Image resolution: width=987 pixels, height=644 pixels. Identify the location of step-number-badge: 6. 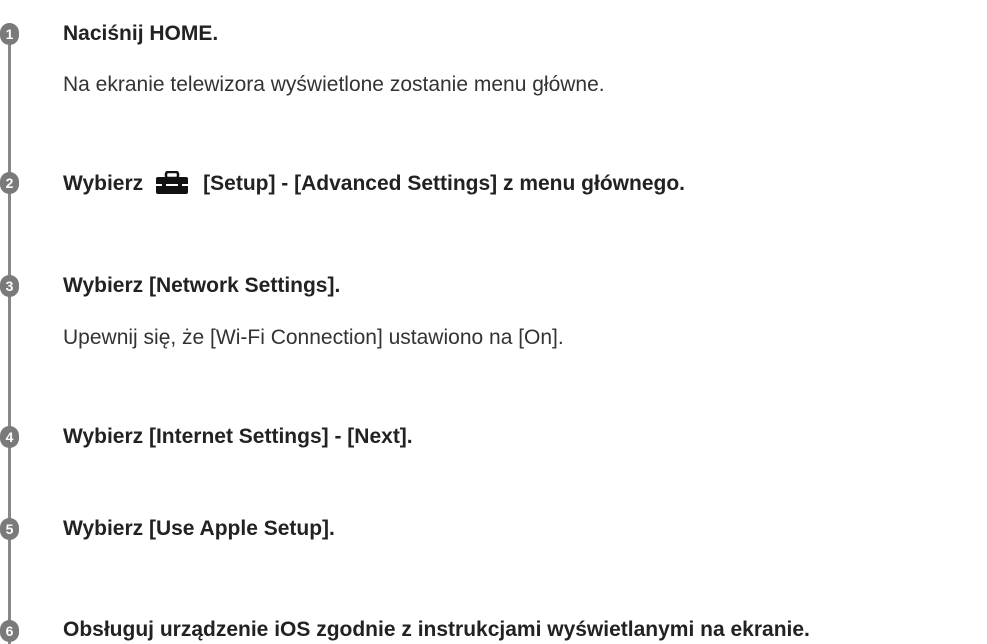
(9, 631).